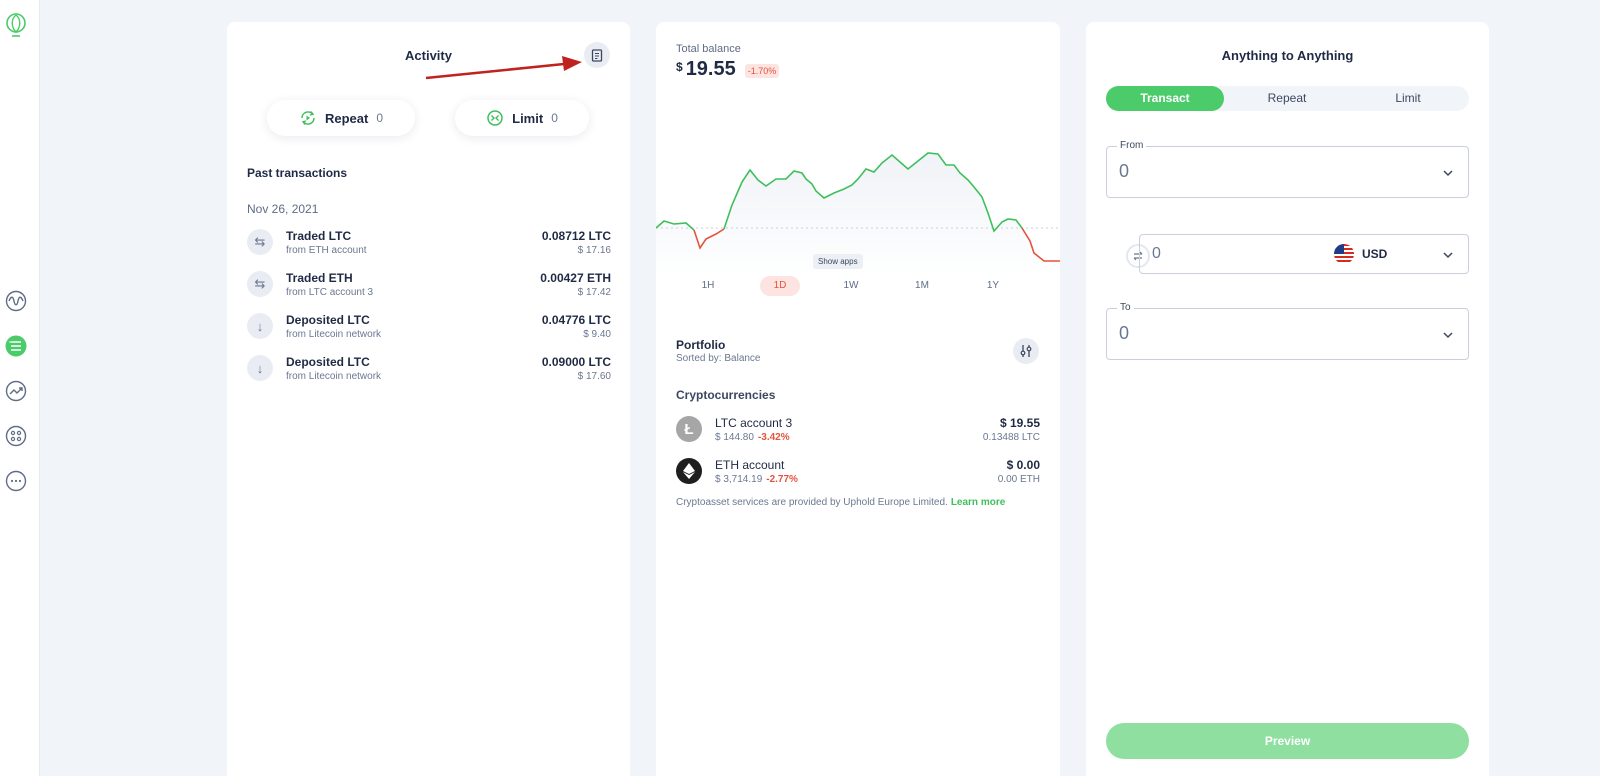 Image resolution: width=1600 pixels, height=776 pixels. What do you see at coordinates (734, 437) in the screenshot?
I see `asset-price-value: $ 144.80` at bounding box center [734, 437].